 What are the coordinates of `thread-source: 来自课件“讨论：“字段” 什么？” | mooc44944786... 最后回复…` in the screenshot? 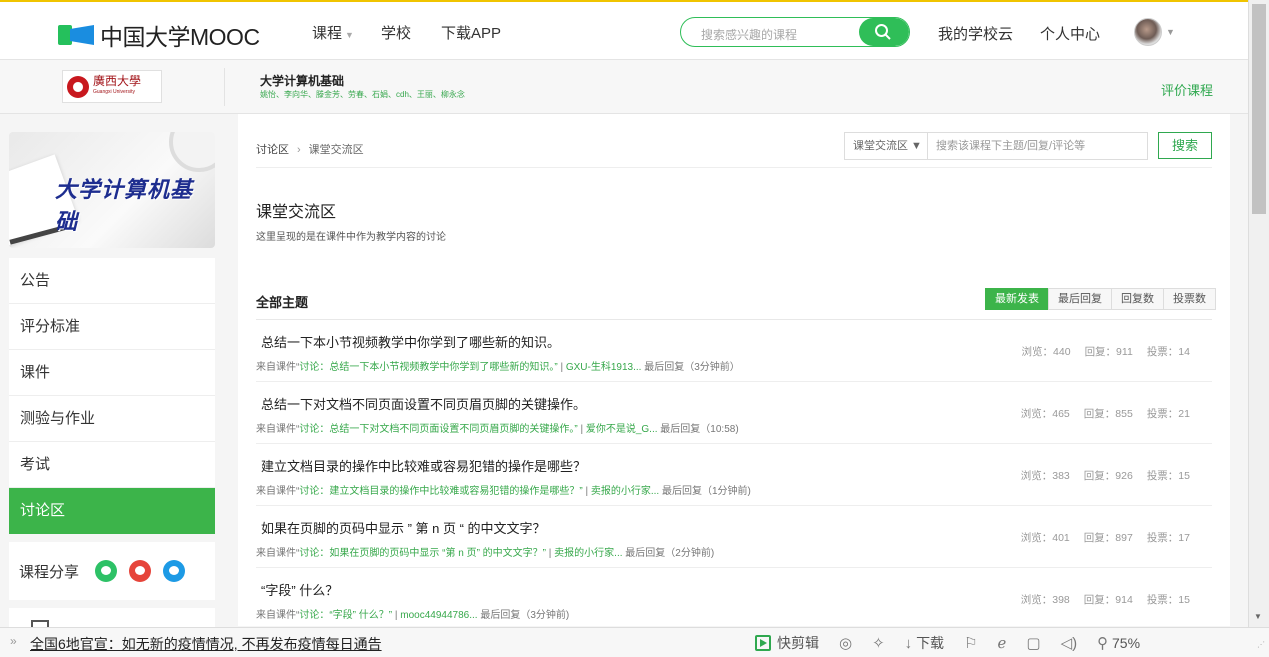 It's located at (413, 615).